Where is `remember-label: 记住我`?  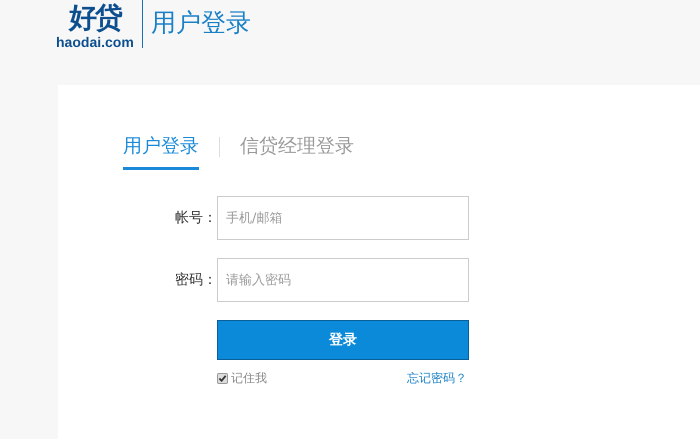 remember-label: 记住我 is located at coordinates (249, 378).